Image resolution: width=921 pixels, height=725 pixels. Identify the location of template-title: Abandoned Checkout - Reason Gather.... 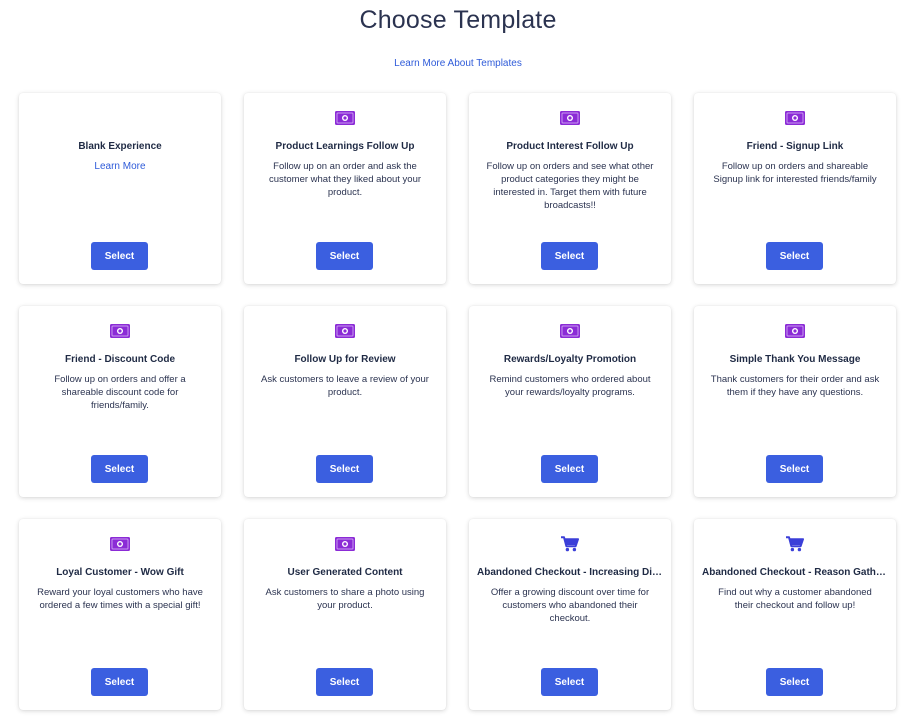
(795, 572).